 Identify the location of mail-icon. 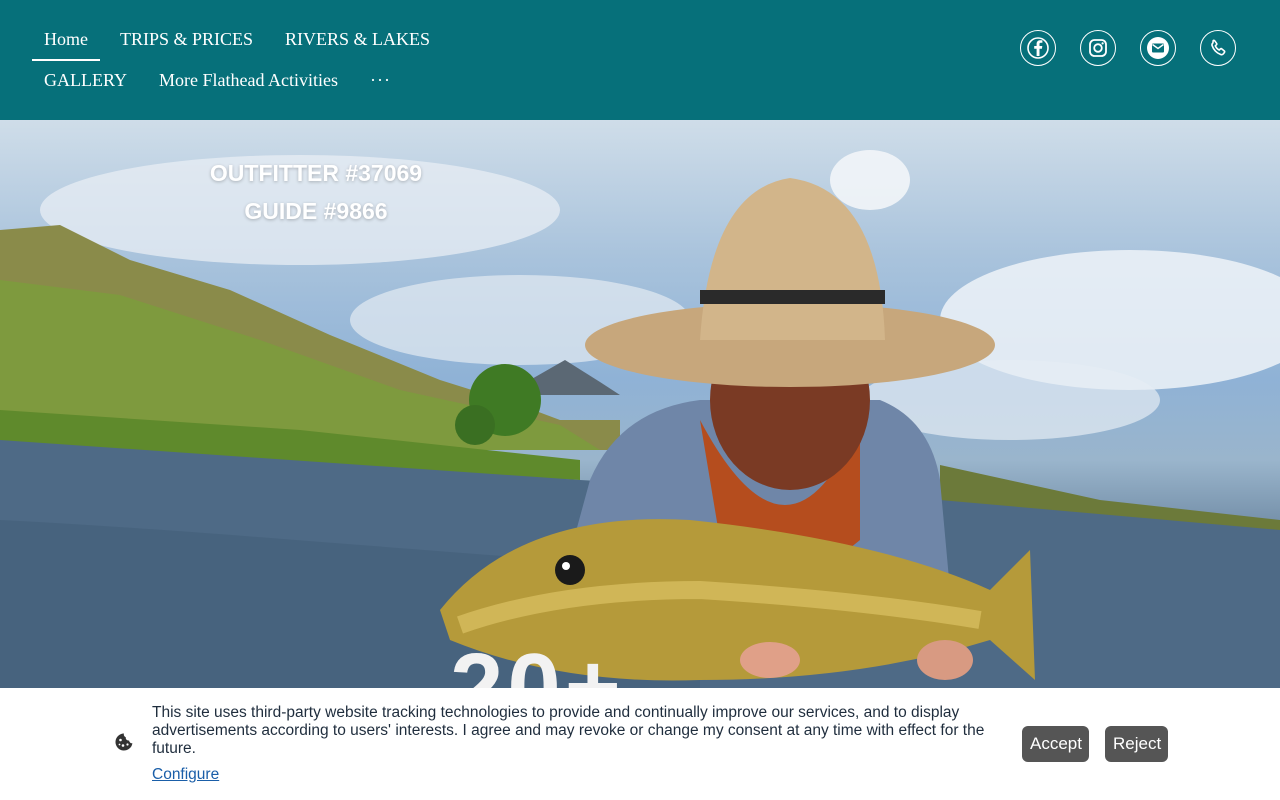
(1158, 48).